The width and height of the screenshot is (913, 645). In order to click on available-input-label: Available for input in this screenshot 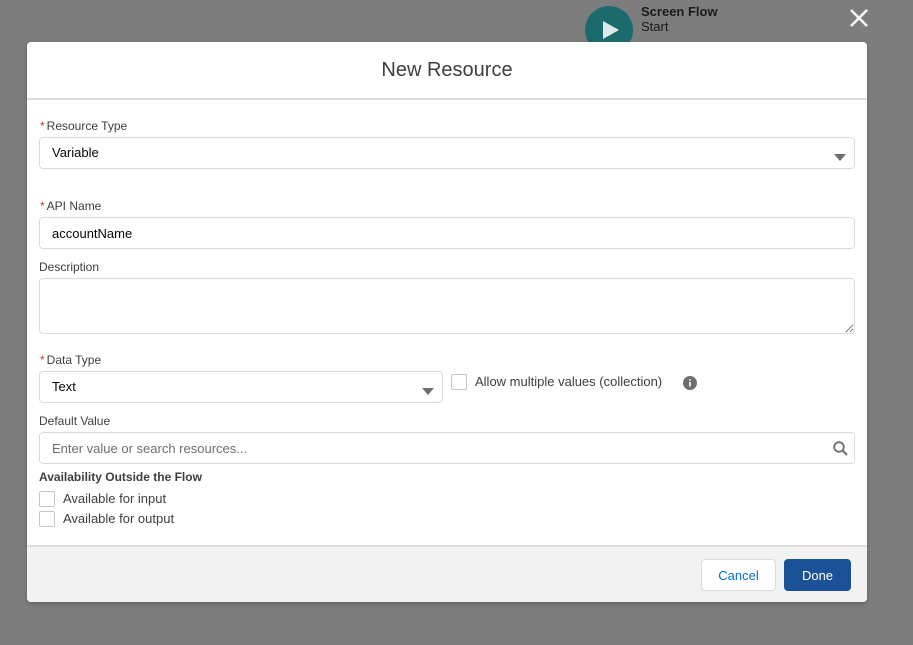, I will do `click(115, 498)`.